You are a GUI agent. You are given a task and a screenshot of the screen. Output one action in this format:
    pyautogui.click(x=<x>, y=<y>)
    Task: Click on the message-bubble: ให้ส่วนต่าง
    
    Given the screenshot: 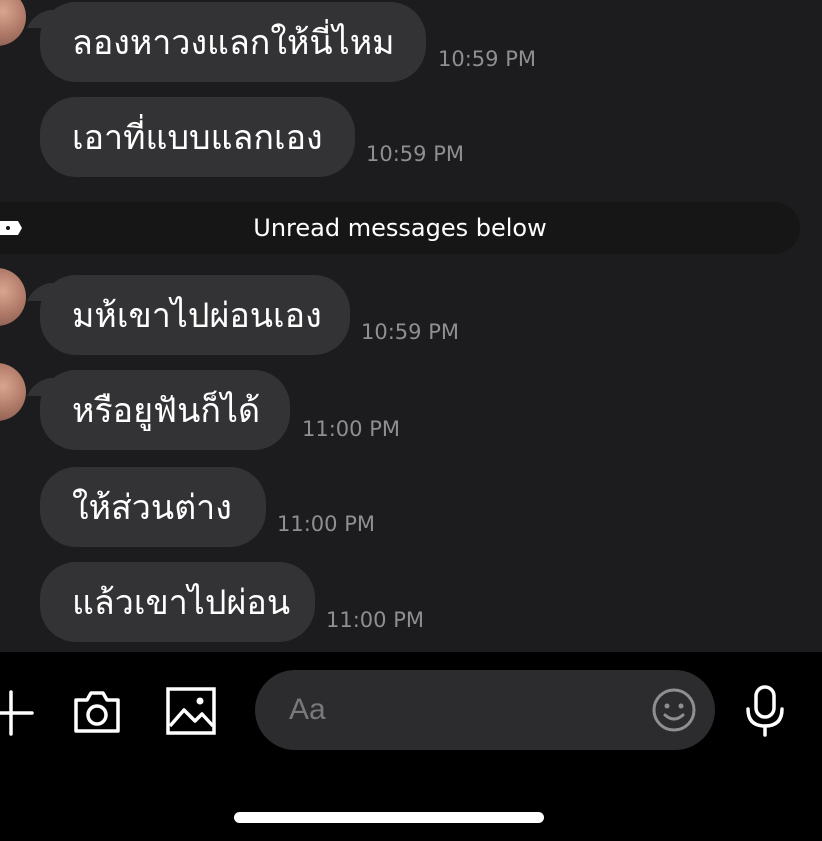 What is the action you would take?
    pyautogui.click(x=153, y=507)
    